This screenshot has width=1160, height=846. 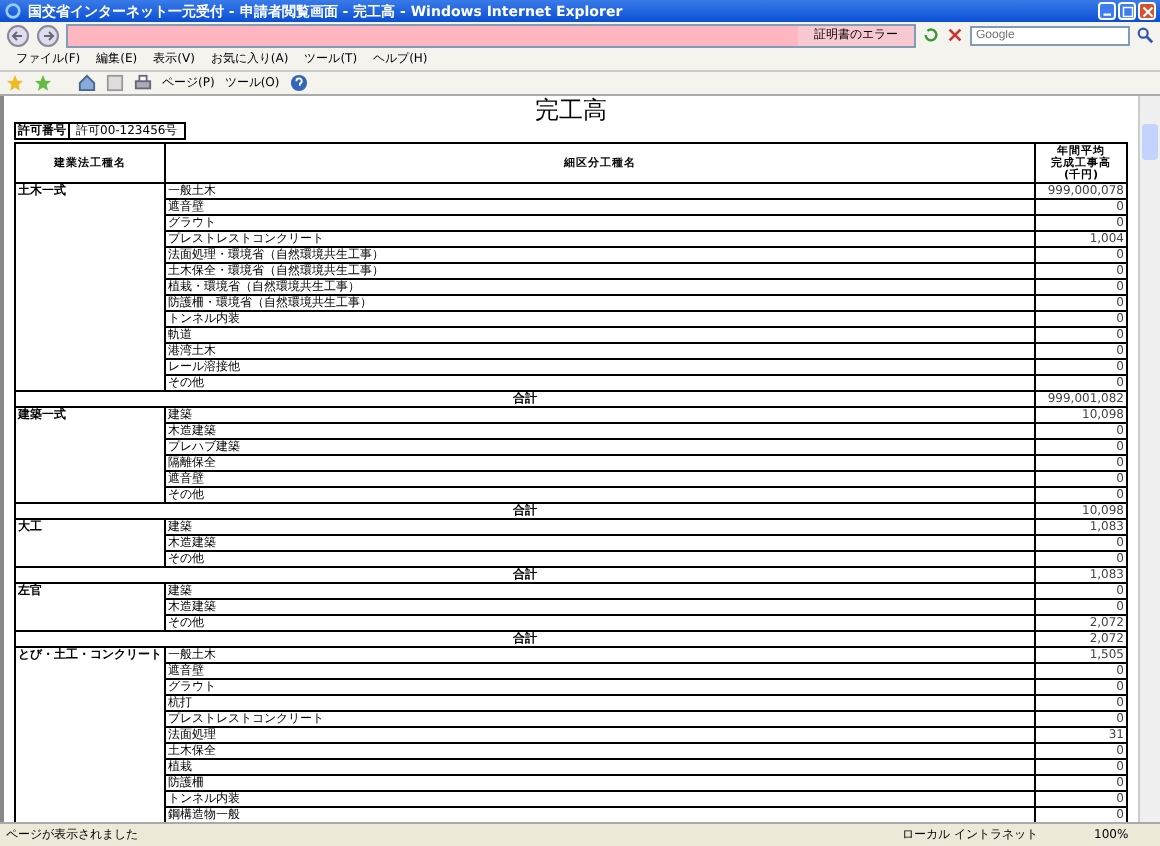 What do you see at coordinates (955, 35) in the screenshot?
I see `stop-icon` at bounding box center [955, 35].